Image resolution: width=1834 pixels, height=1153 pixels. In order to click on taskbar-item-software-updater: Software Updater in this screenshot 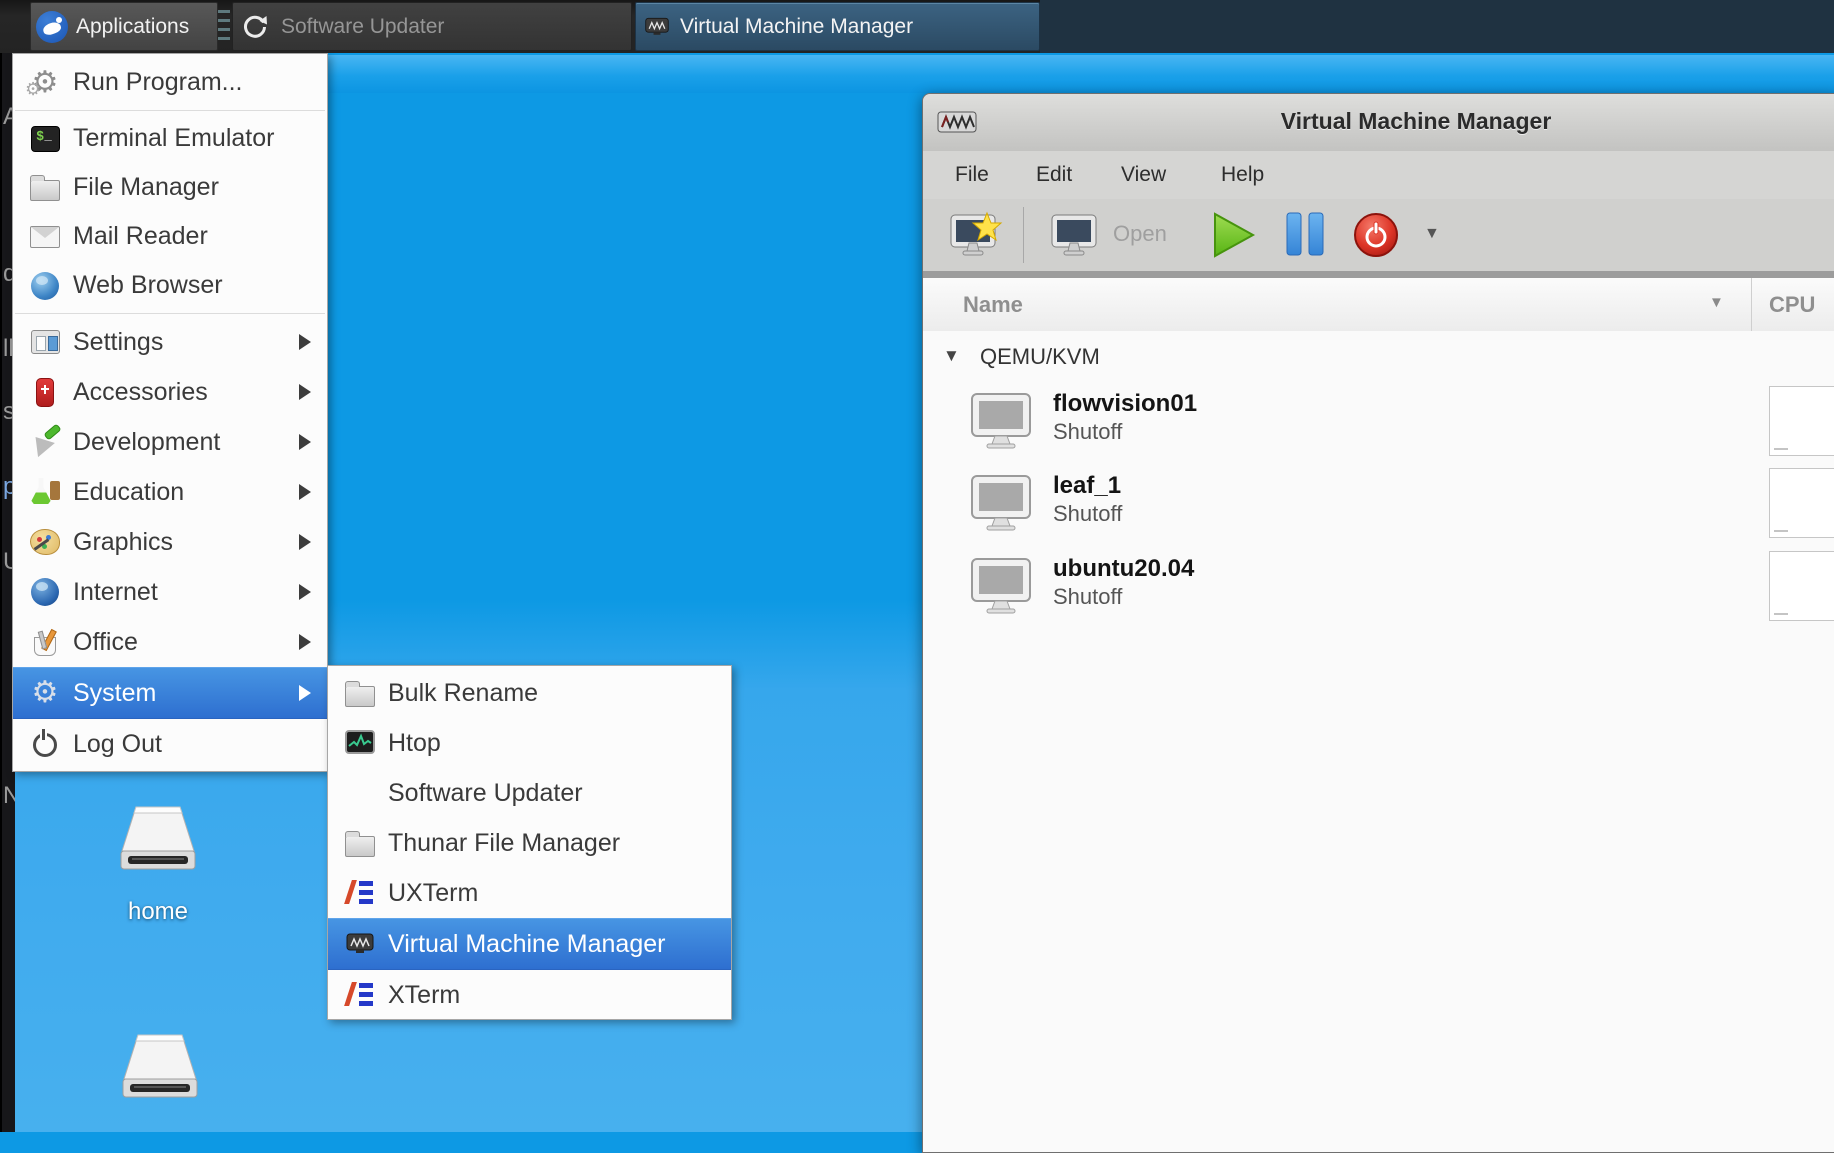, I will do `click(432, 26)`.